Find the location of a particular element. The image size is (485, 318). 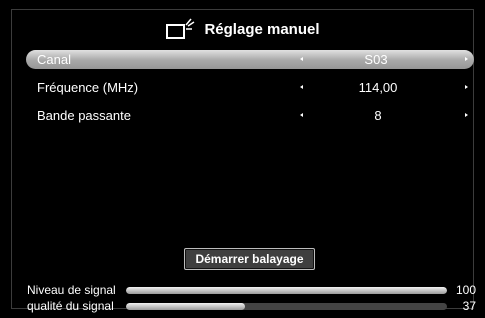

signal-level-value: 100 is located at coordinates (465, 290).